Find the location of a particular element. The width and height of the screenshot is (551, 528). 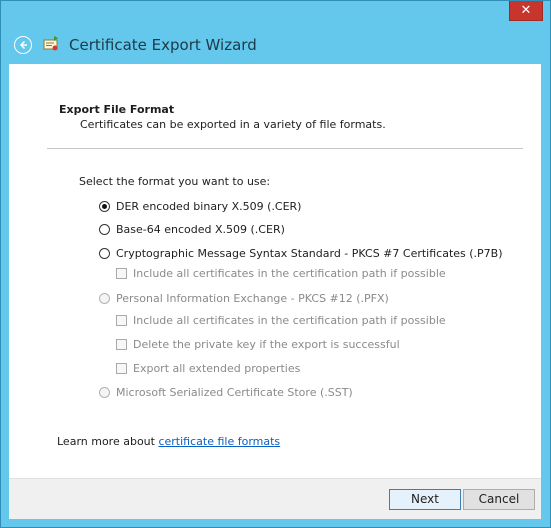

option-base64: Base-64 encoded X.509 (.CER) is located at coordinates (192, 229).